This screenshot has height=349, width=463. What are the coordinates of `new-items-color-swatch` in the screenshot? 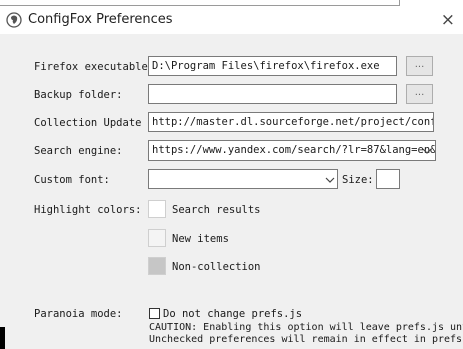 It's located at (157, 238).